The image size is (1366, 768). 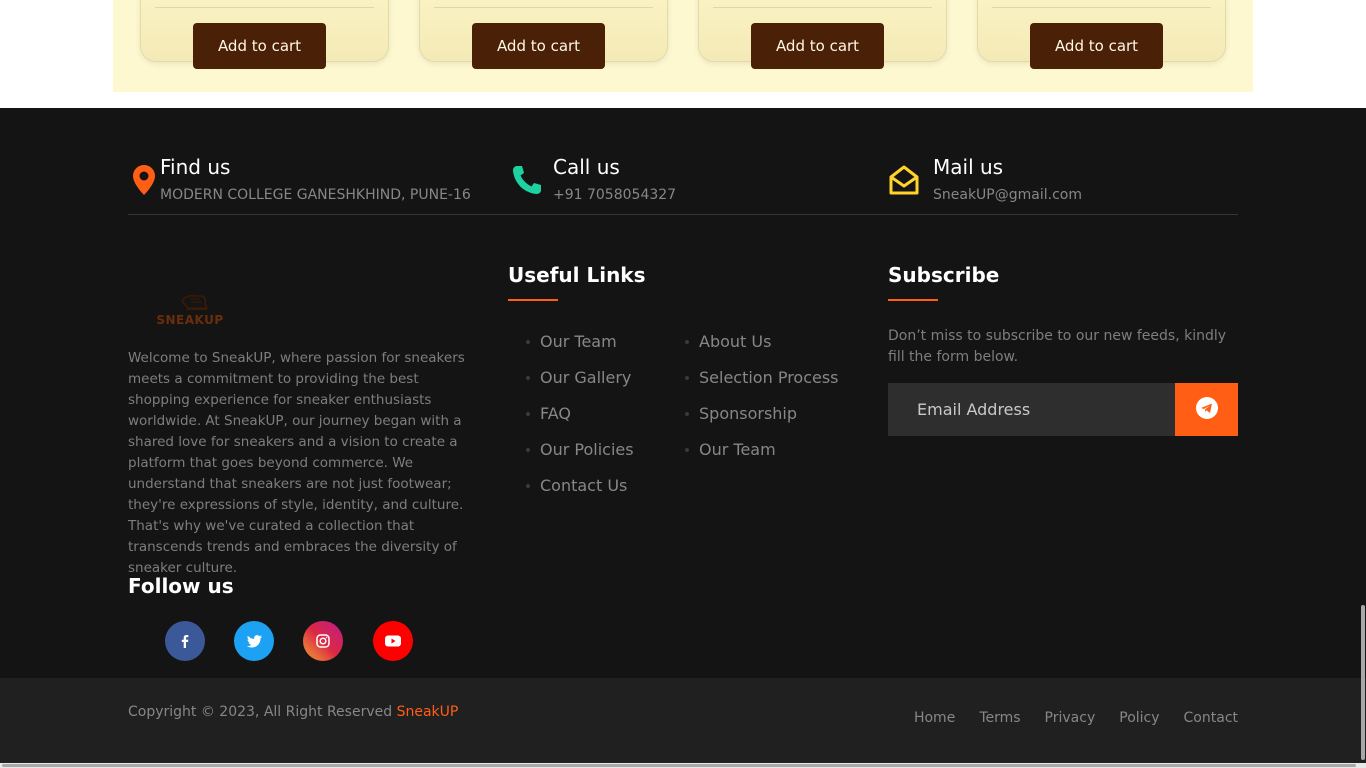 I want to click on map-marker-icon, so click(x=144, y=180).